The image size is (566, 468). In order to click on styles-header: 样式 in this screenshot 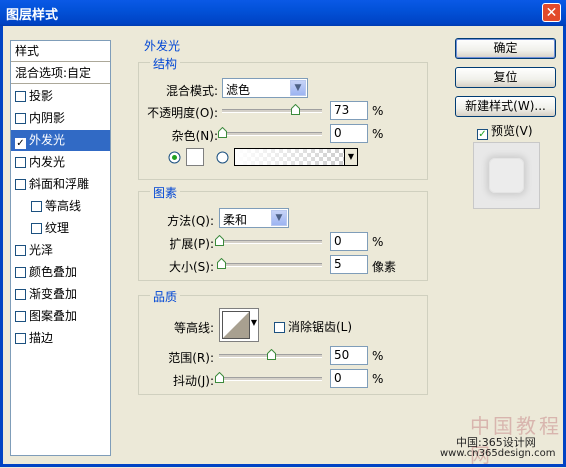, I will do `click(60, 51)`.